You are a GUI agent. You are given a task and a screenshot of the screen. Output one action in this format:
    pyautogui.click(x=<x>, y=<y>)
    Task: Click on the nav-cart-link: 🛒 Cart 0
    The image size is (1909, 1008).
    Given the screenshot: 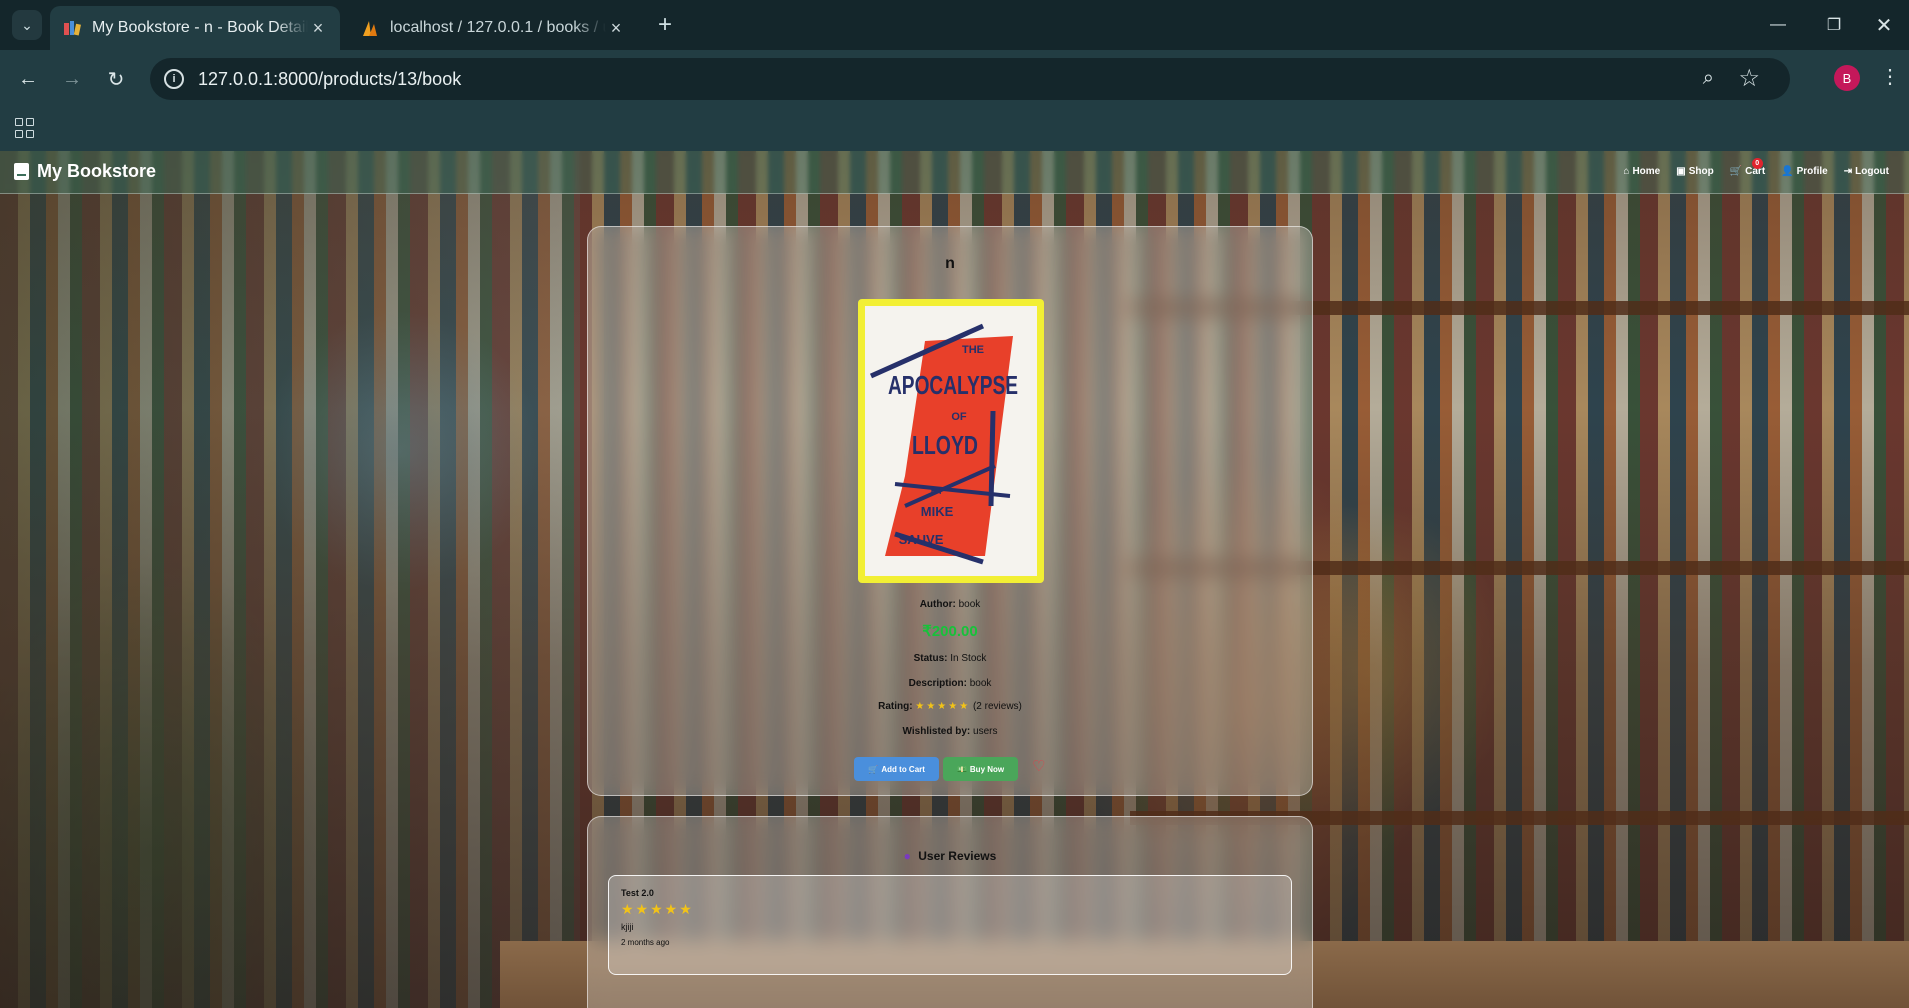 What is the action you would take?
    pyautogui.click(x=1747, y=167)
    